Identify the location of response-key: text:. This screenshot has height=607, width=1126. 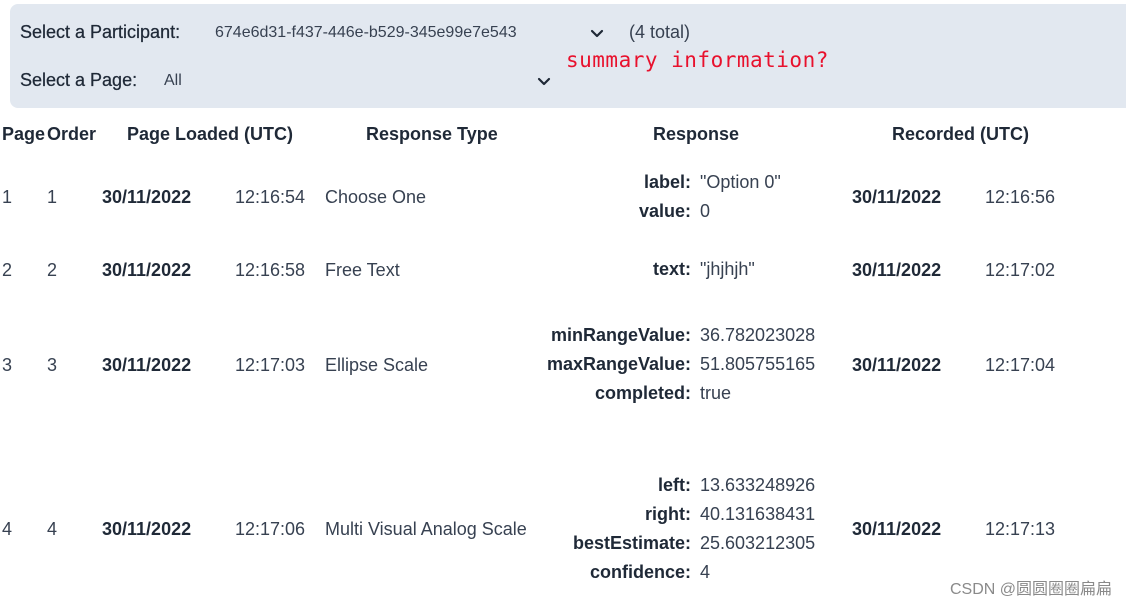
(671, 269).